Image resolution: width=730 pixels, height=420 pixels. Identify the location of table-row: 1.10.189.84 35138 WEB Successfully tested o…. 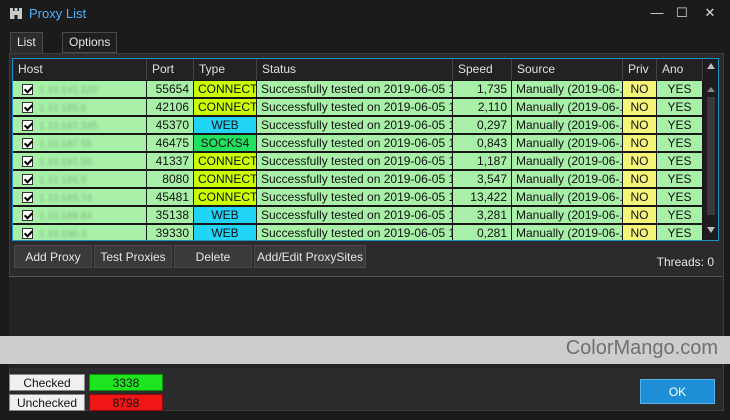
(358, 215).